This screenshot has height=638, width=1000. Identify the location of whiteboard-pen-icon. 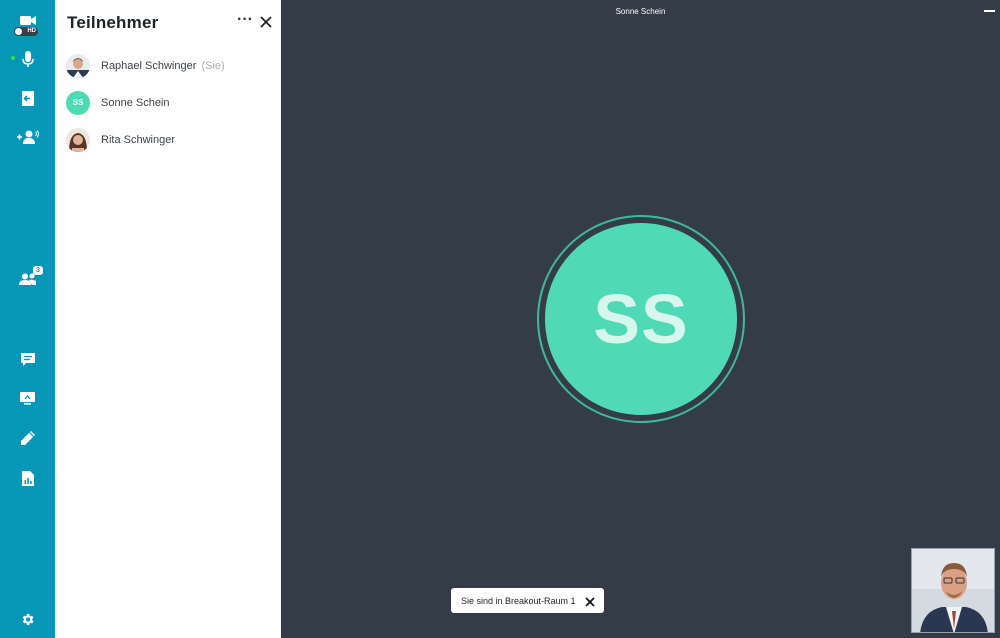
(27, 438).